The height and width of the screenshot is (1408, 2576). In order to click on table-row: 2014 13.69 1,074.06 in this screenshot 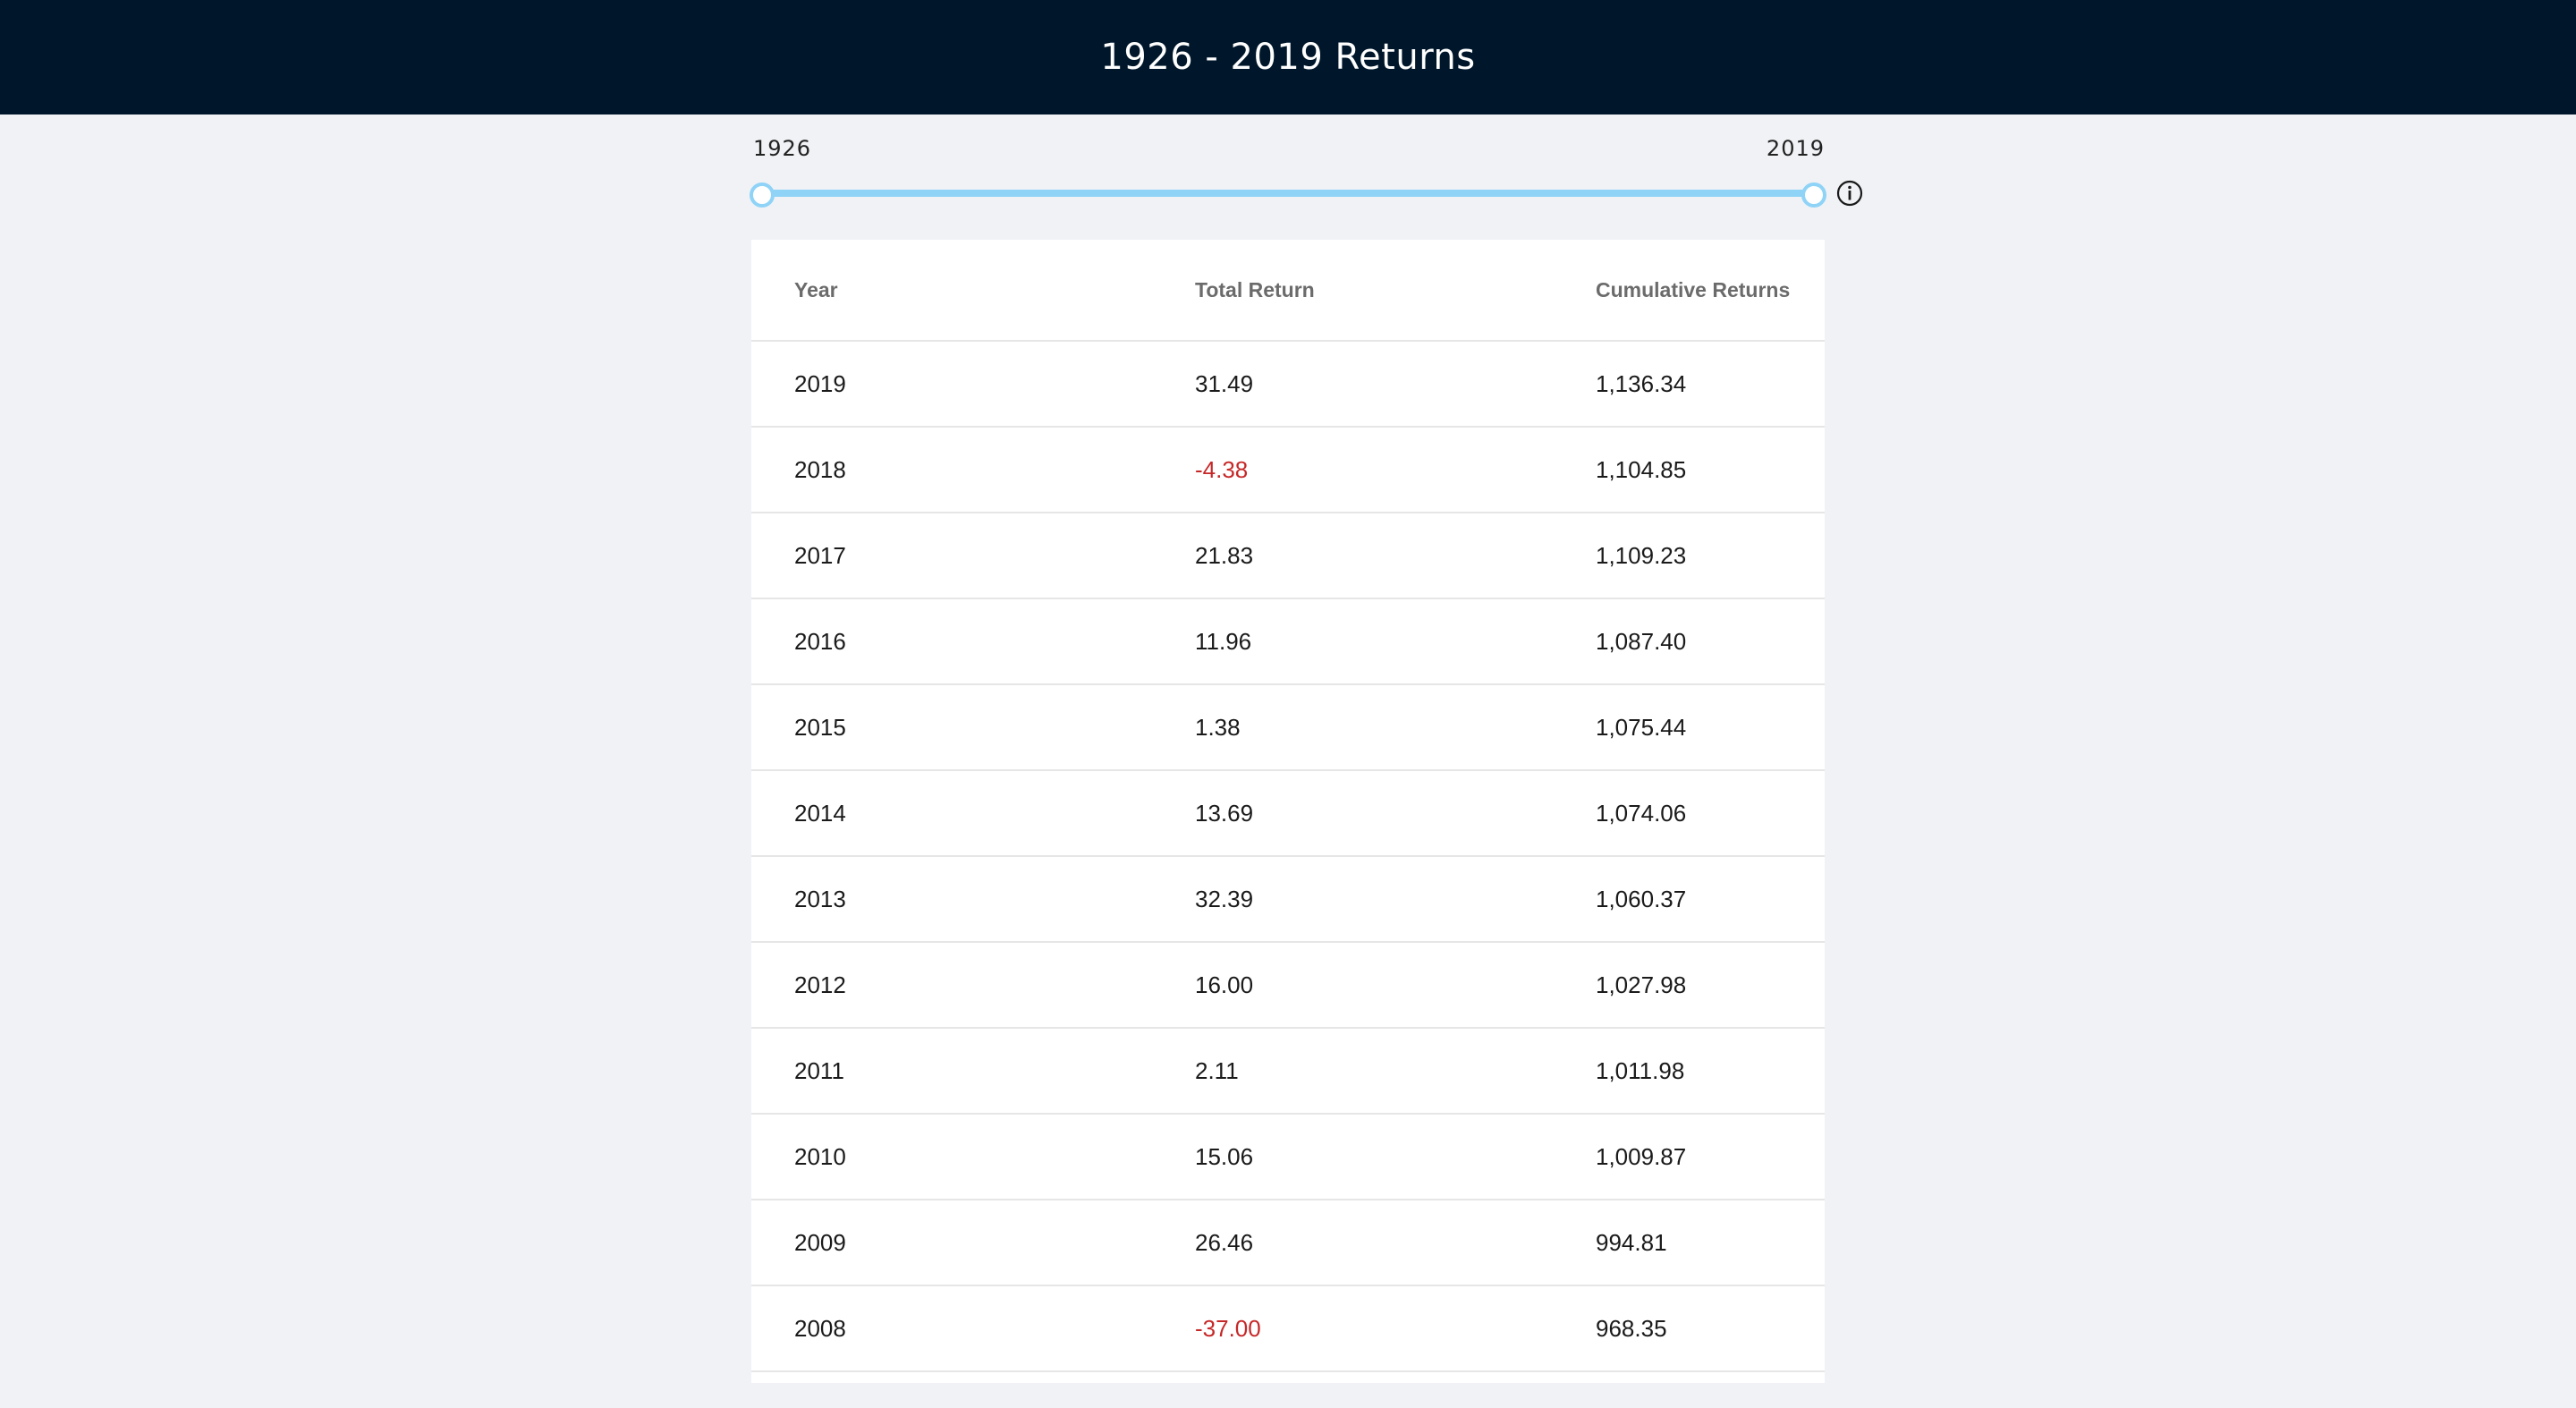, I will do `click(1288, 813)`.